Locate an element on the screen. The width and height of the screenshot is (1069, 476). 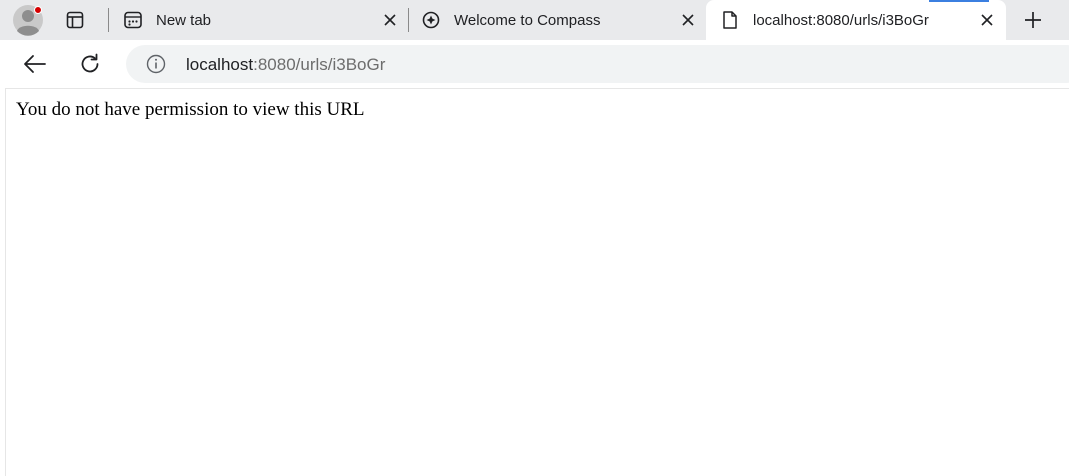
address-bar: localhost:8080/urls/i3BoGr is located at coordinates (597, 64).